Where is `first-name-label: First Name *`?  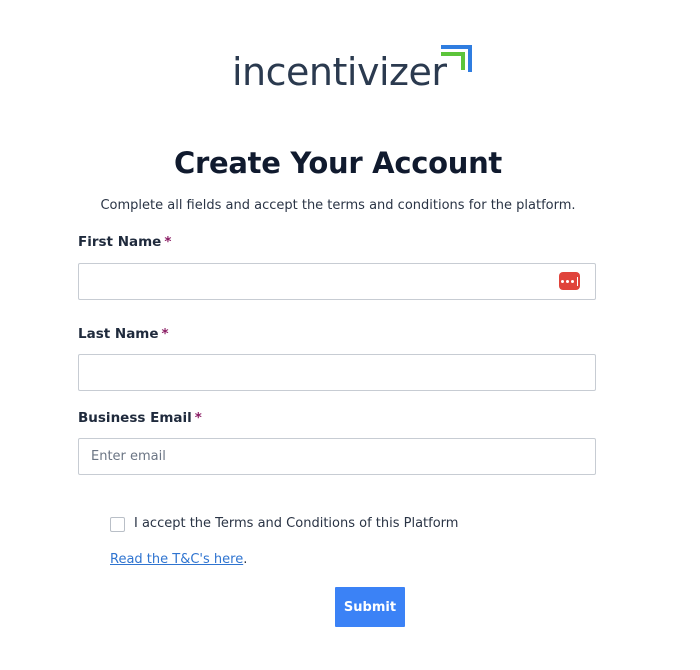
first-name-label: First Name * is located at coordinates (124, 242).